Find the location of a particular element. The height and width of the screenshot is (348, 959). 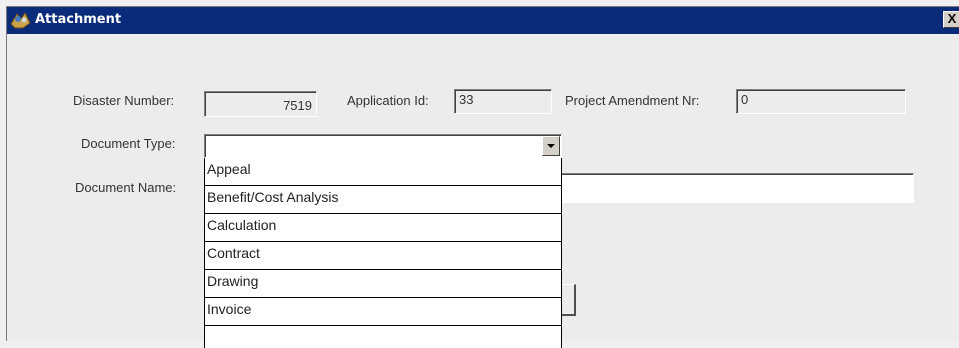

partially-hidden-button is located at coordinates (569, 300).